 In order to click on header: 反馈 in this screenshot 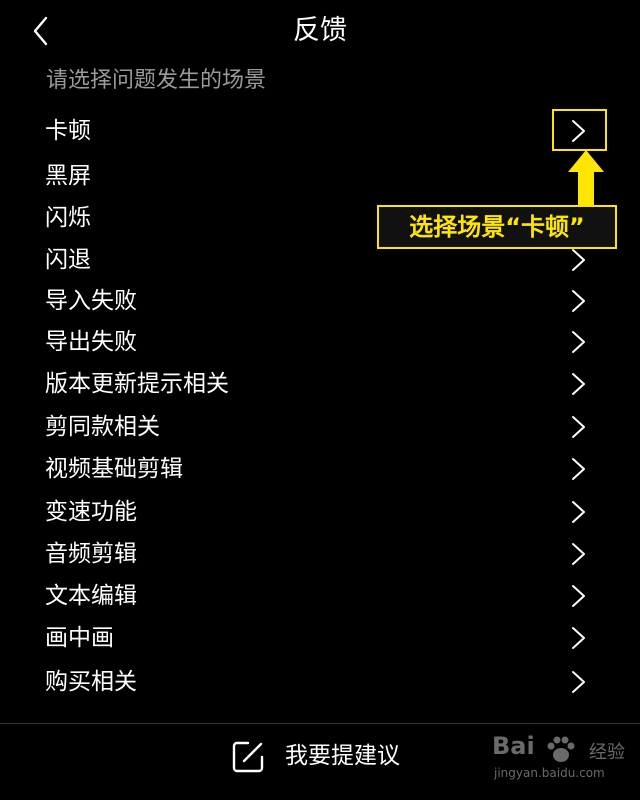, I will do `click(320, 32)`.